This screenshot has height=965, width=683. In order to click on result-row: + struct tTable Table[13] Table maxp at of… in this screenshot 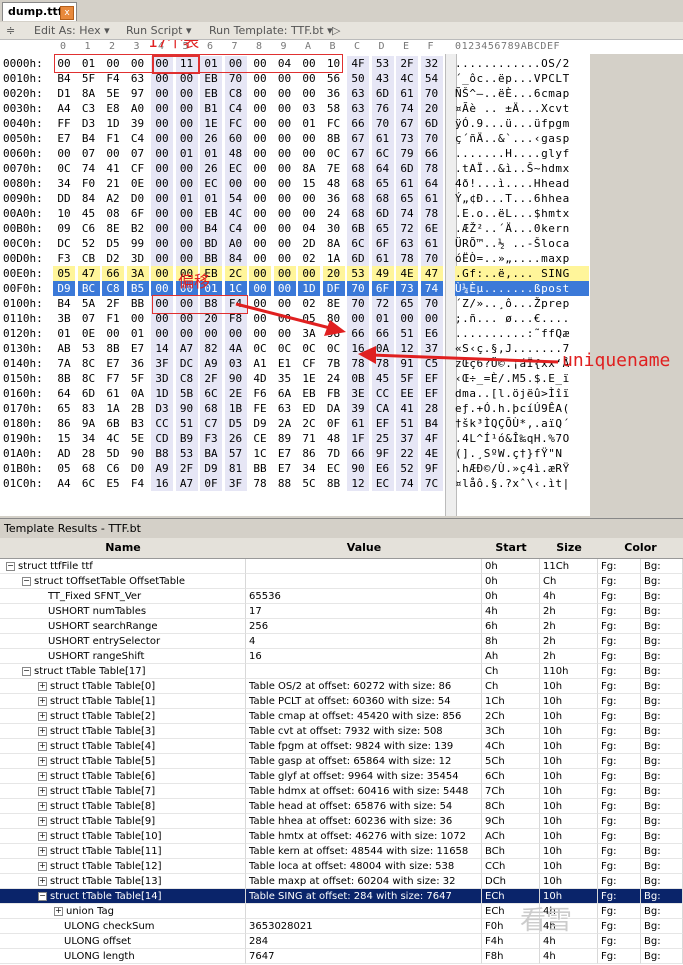, I will do `click(341, 881)`.